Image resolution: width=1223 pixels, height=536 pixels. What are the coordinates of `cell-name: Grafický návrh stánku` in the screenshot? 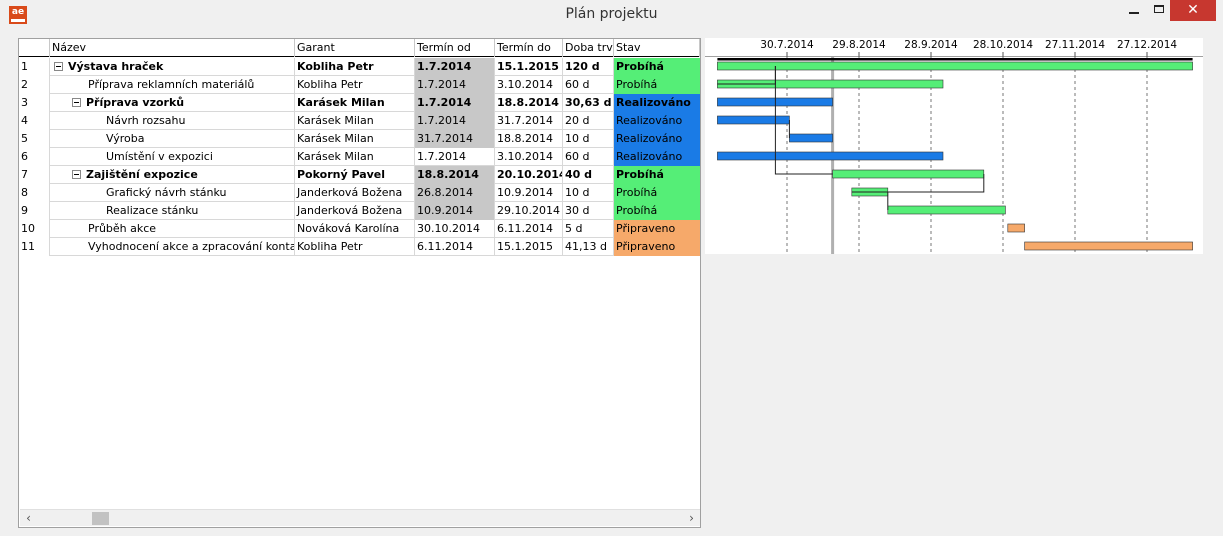 It's located at (172, 193).